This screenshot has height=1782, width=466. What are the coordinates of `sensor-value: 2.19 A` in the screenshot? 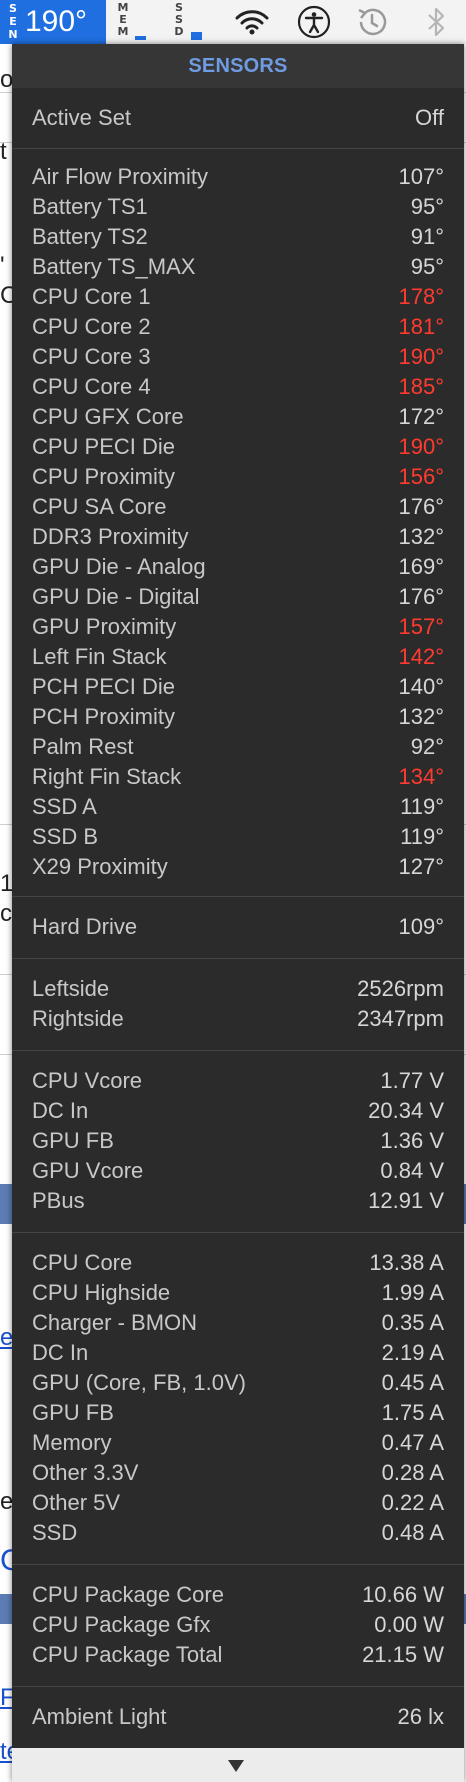 It's located at (412, 1352).